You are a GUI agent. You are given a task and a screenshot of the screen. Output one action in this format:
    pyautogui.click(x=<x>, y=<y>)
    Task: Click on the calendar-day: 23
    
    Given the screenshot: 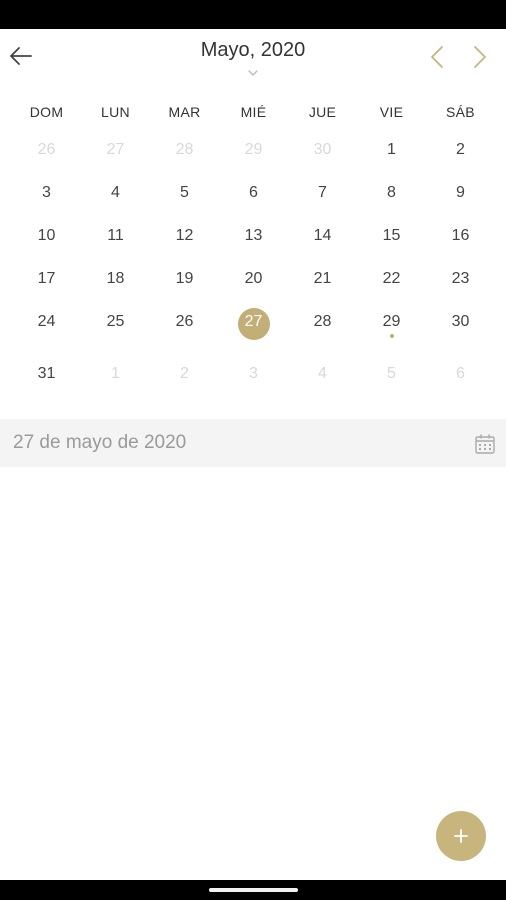 What is the action you would take?
    pyautogui.click(x=460, y=278)
    